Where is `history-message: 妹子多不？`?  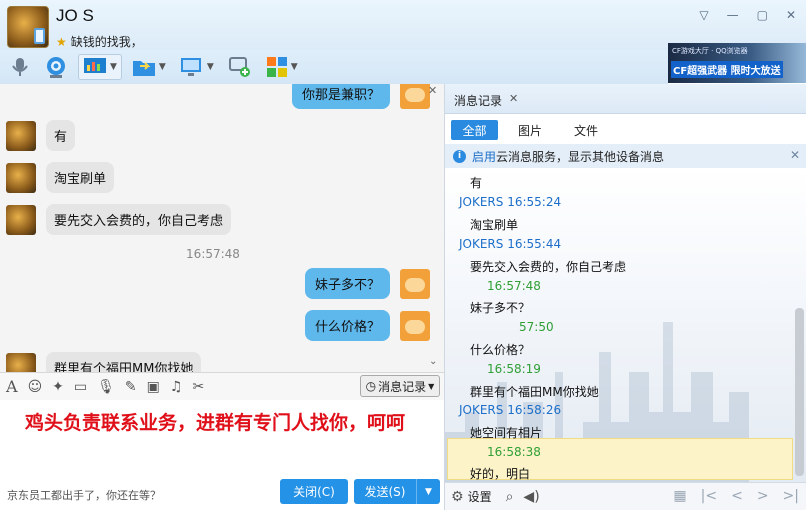 history-message: 妹子多不？ is located at coordinates (500, 307).